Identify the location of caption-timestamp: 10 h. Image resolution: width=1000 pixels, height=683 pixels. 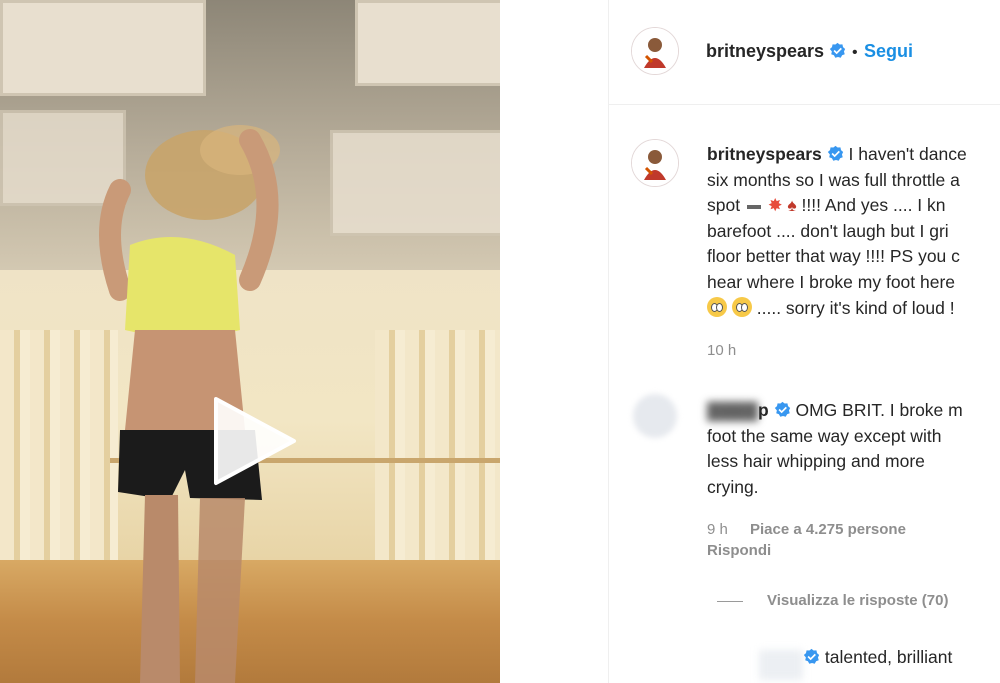
(721, 350).